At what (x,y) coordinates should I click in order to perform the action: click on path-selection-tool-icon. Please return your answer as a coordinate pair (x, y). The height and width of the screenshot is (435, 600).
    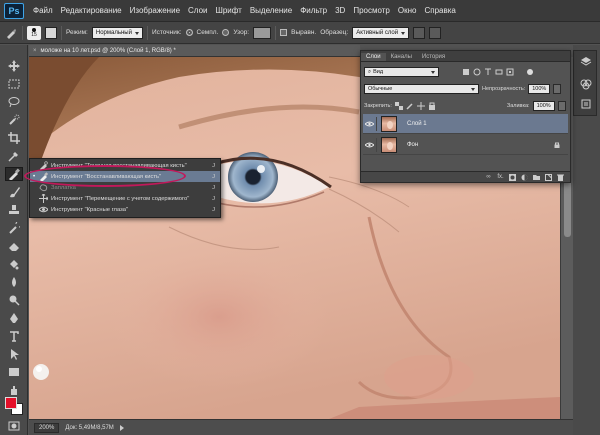
    Looking at the image, I should click on (14, 354).